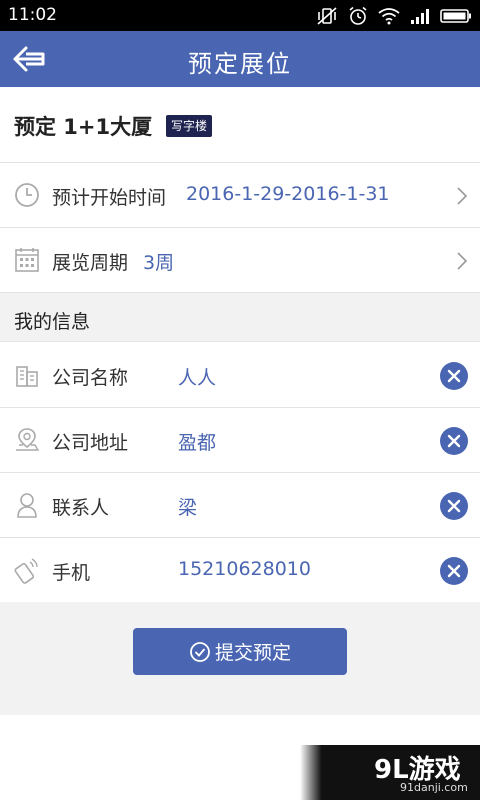 The height and width of the screenshot is (800, 480). Describe the element at coordinates (28, 439) in the screenshot. I see `location-pin-icon` at that location.